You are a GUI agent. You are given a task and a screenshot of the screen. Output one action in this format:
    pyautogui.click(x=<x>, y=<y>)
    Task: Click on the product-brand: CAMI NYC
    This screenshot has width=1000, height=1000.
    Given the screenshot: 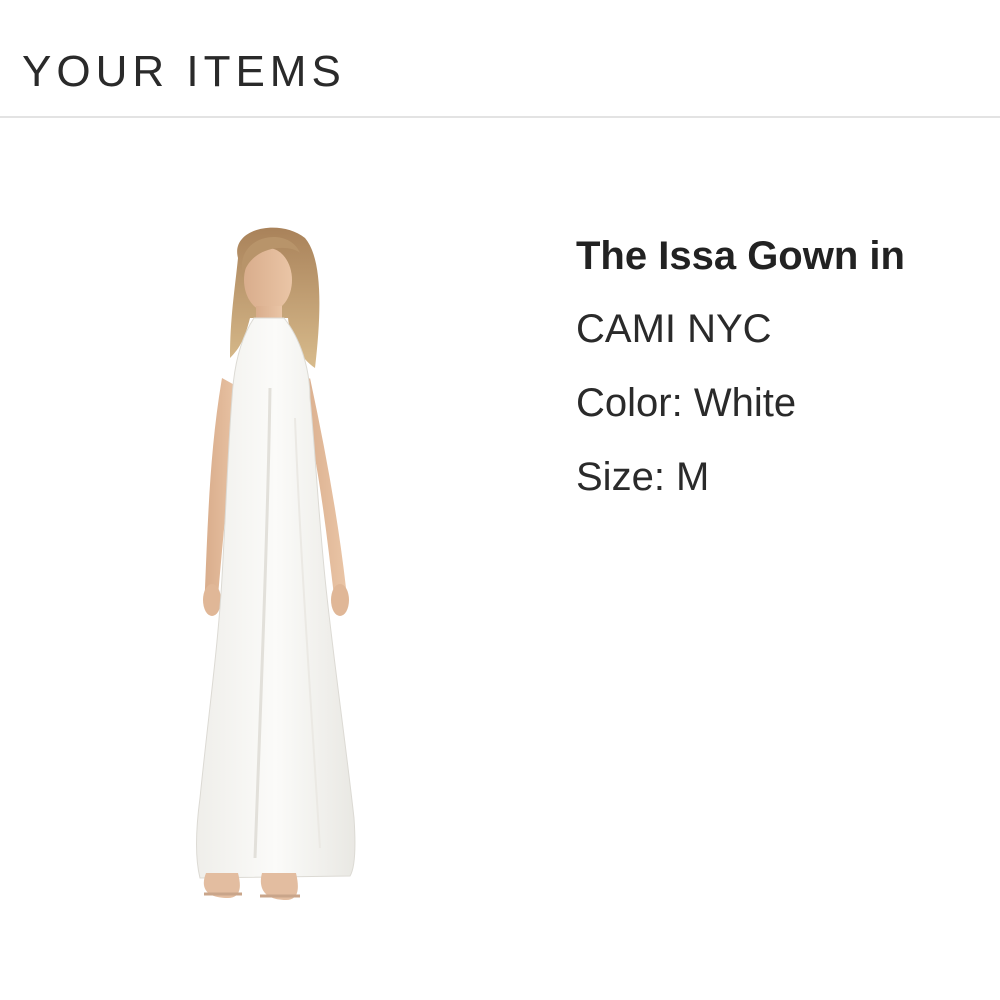 What is the action you would take?
    pyautogui.click(x=674, y=329)
    